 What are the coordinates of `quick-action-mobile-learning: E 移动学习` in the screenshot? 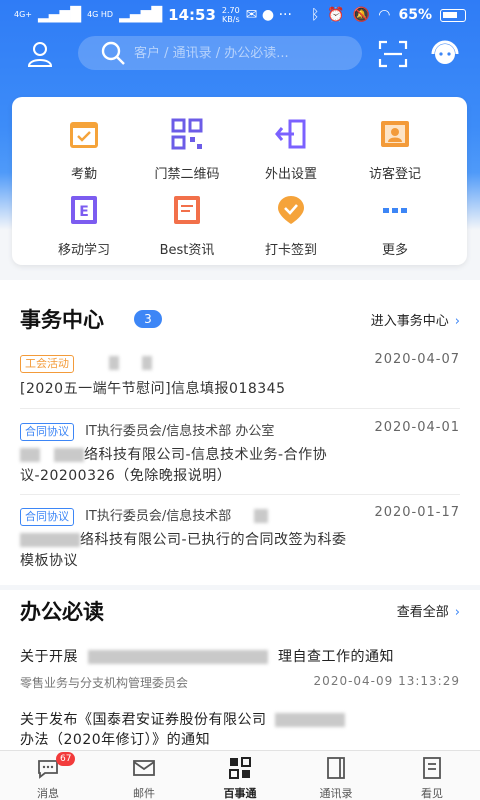 It's located at (84, 225).